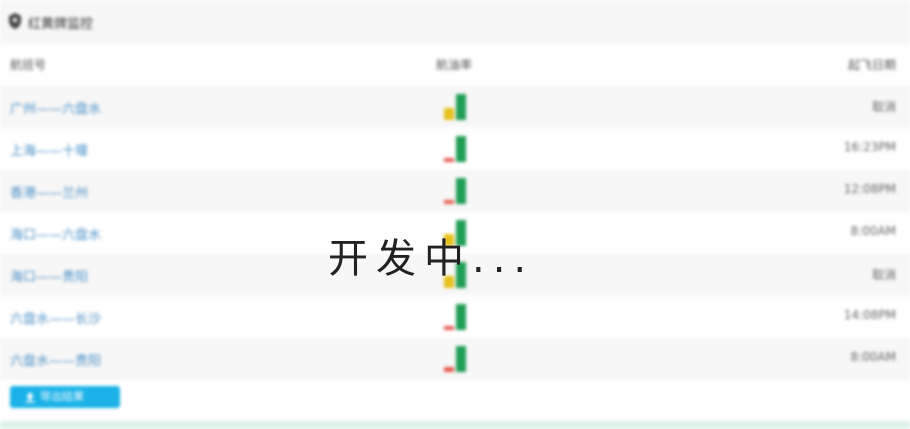 The width and height of the screenshot is (910, 429). Describe the element at coordinates (869, 189) in the screenshot. I see `departure-time: 12:08PM` at that location.